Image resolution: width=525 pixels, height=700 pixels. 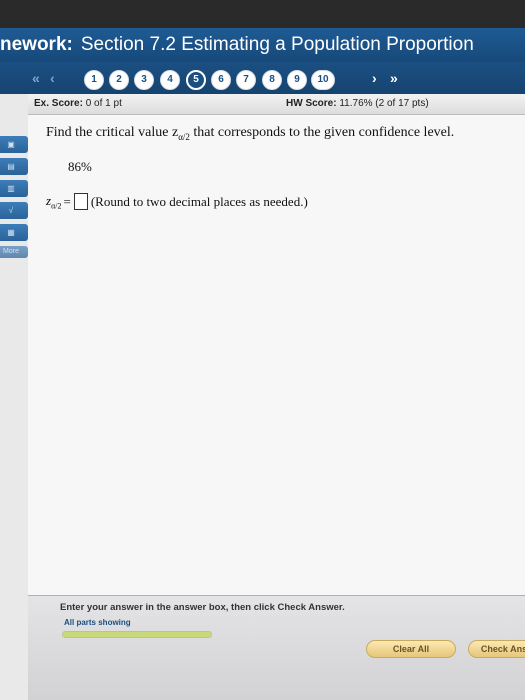 What do you see at coordinates (196, 80) in the screenshot?
I see `question-number-5: 5` at bounding box center [196, 80].